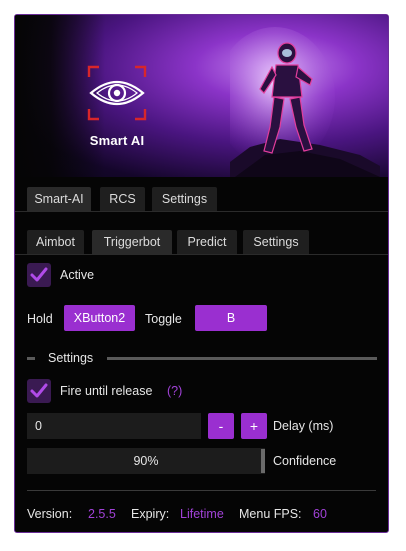 The height and width of the screenshot is (551, 406). What do you see at coordinates (59, 199) in the screenshot?
I see `tab-smart-ai: Smart-AI` at bounding box center [59, 199].